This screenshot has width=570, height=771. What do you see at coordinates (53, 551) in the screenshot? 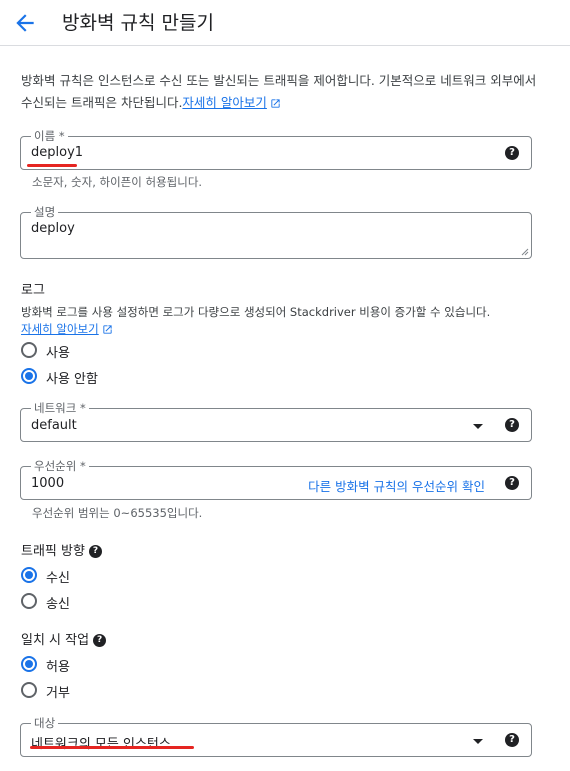
I see `direction-heading-label: 트래픽 방향` at bounding box center [53, 551].